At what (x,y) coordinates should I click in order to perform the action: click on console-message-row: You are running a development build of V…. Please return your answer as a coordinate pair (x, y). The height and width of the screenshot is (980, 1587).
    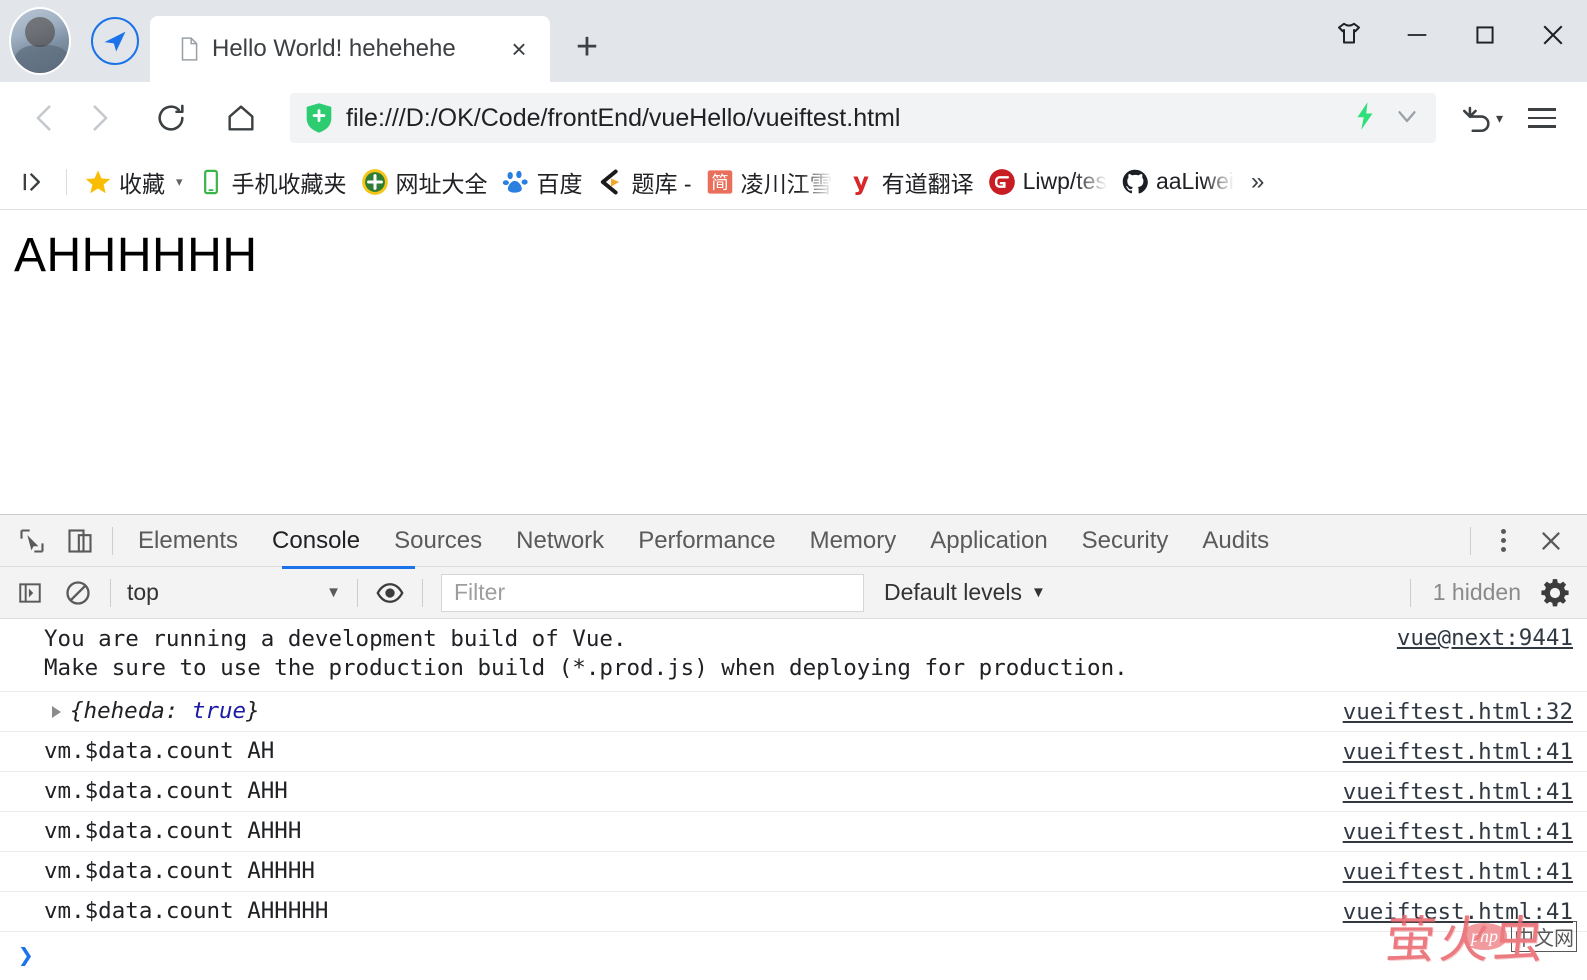
    Looking at the image, I should click on (793, 655).